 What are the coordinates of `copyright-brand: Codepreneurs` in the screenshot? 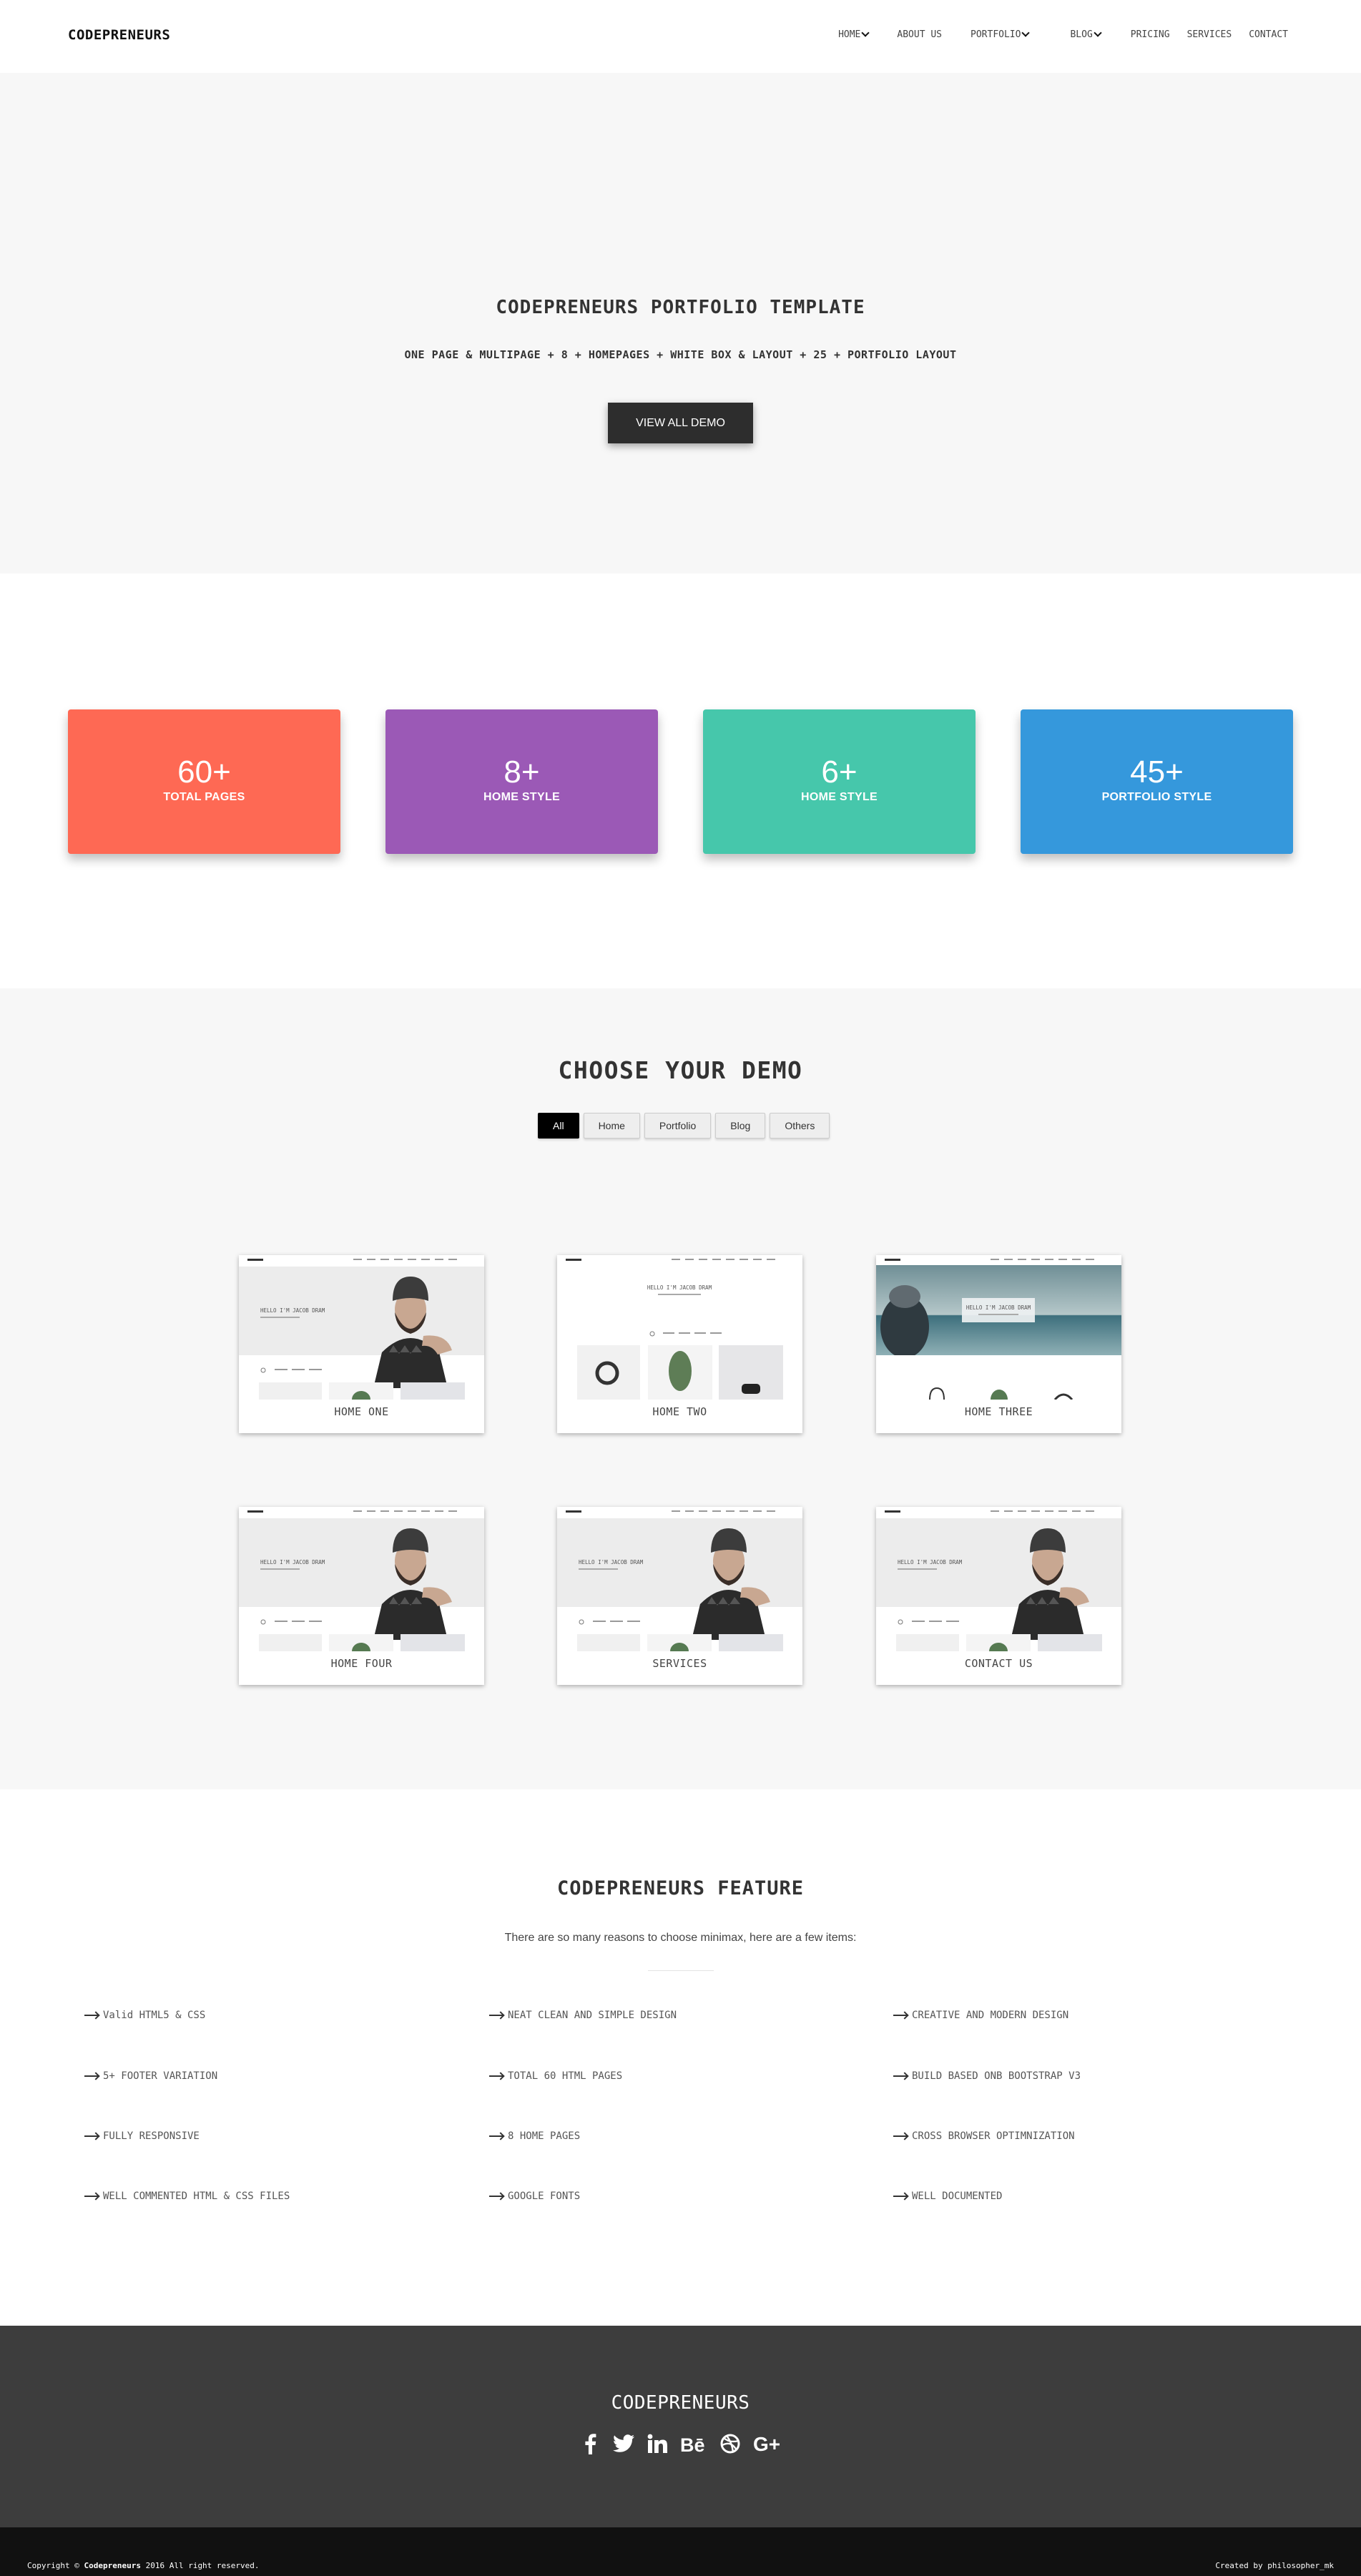 It's located at (113, 2566).